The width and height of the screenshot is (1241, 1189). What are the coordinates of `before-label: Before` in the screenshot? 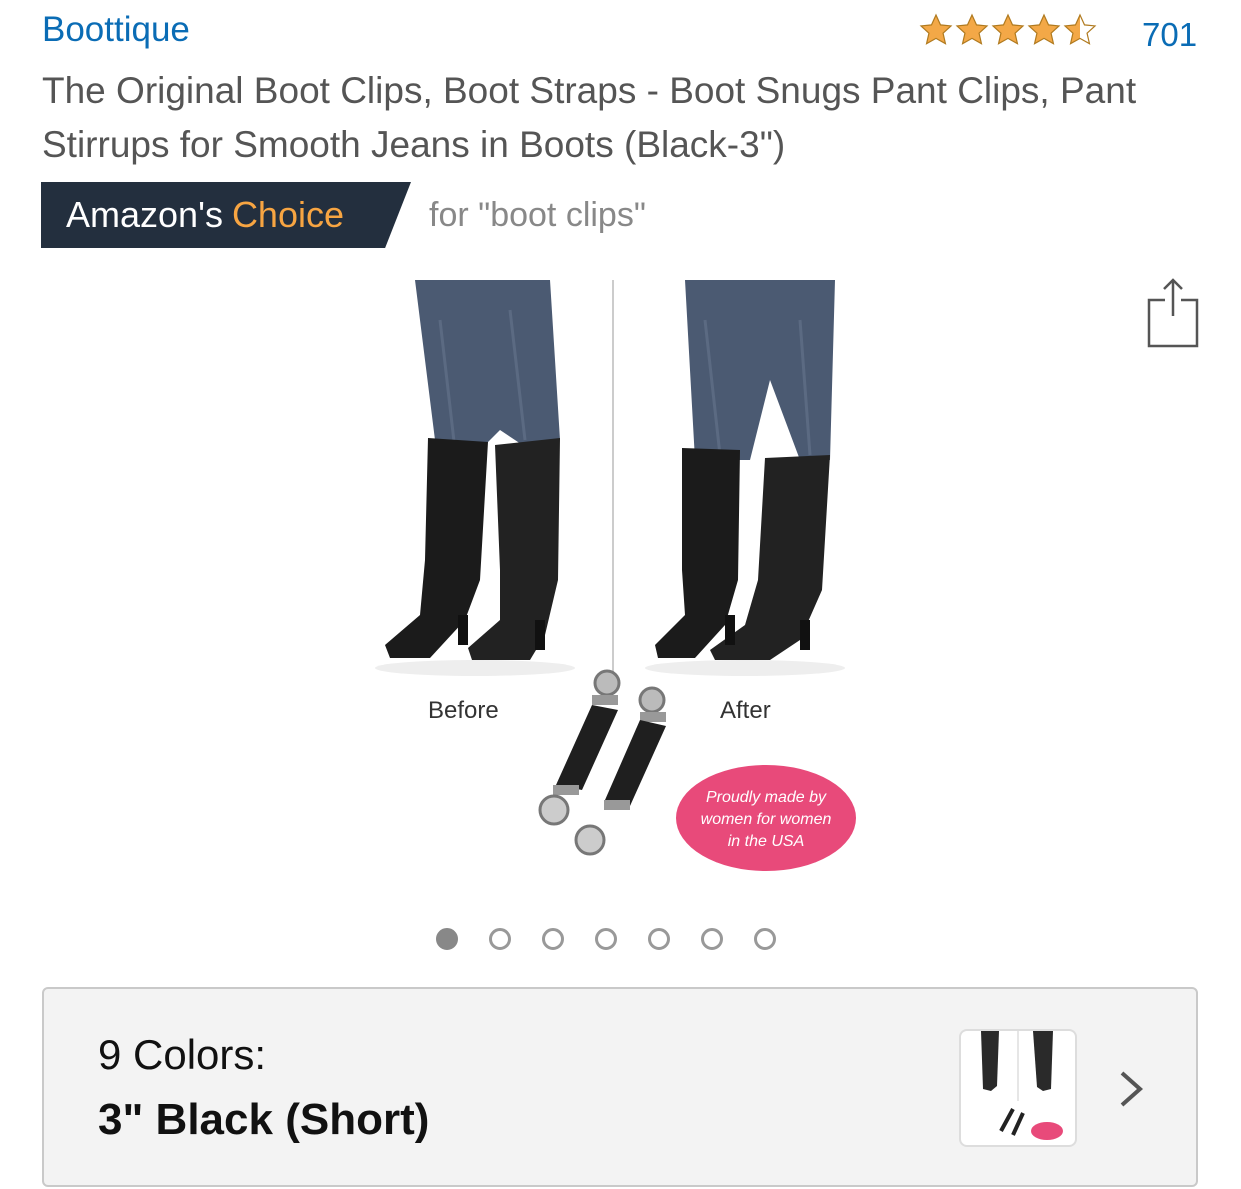 It's located at (463, 710).